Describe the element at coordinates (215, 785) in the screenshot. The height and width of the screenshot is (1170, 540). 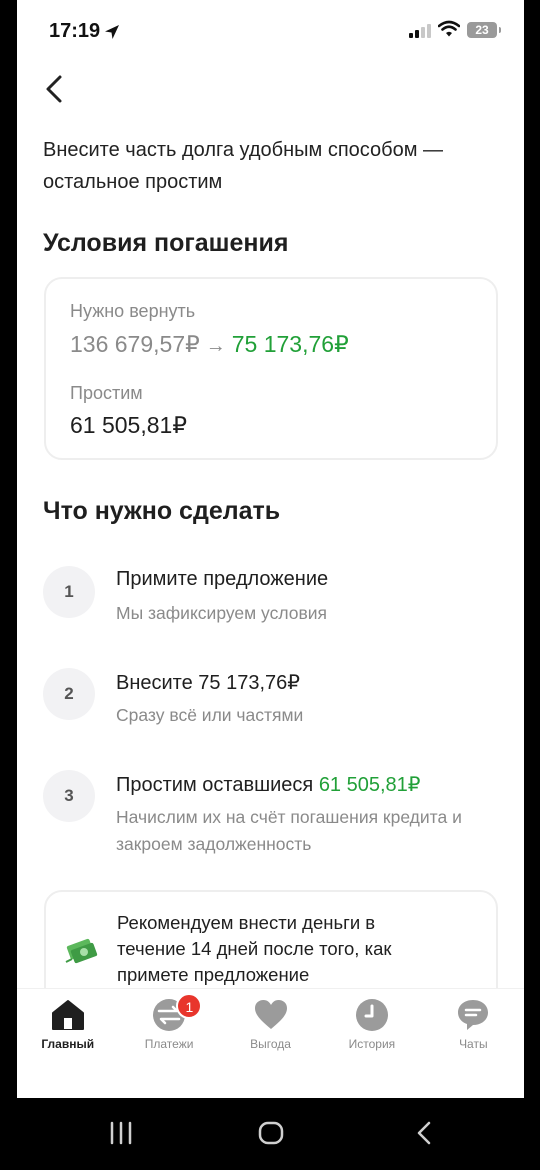
I see `step-title-text: Простим оставшиеся` at that location.